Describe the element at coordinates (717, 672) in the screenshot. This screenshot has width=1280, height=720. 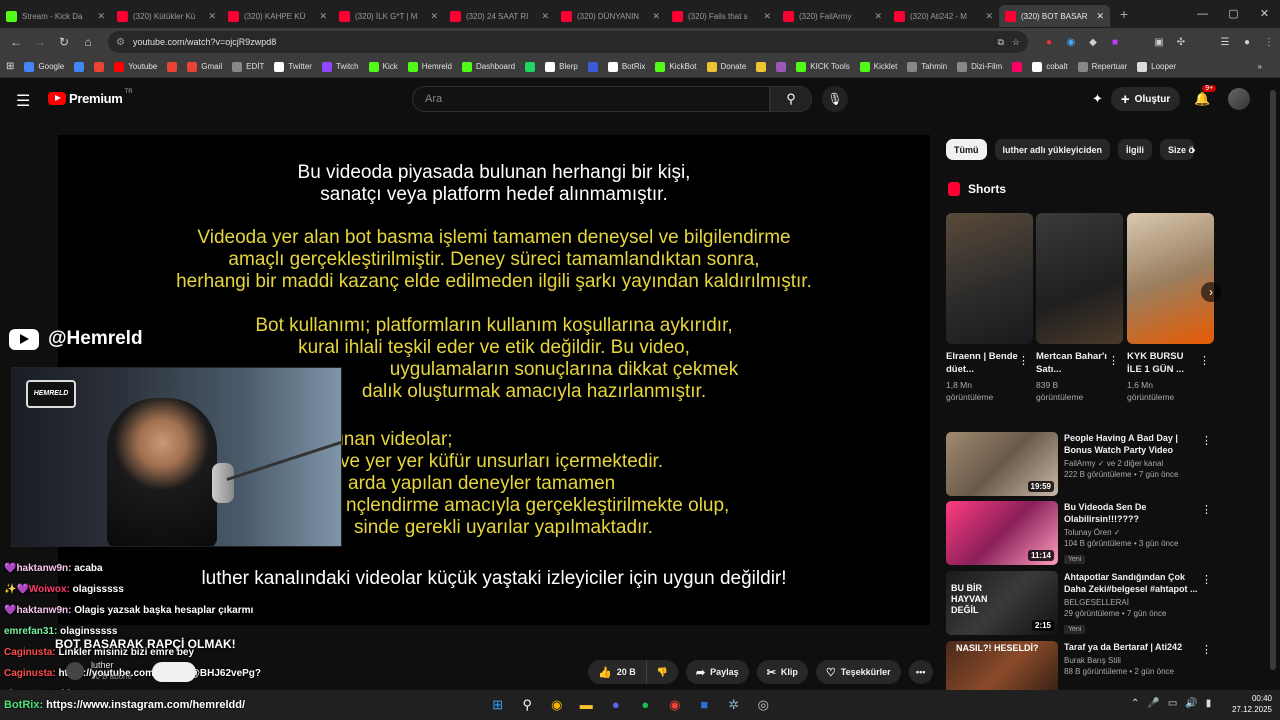
I see `share-button: ➦ Paylaş` at that location.